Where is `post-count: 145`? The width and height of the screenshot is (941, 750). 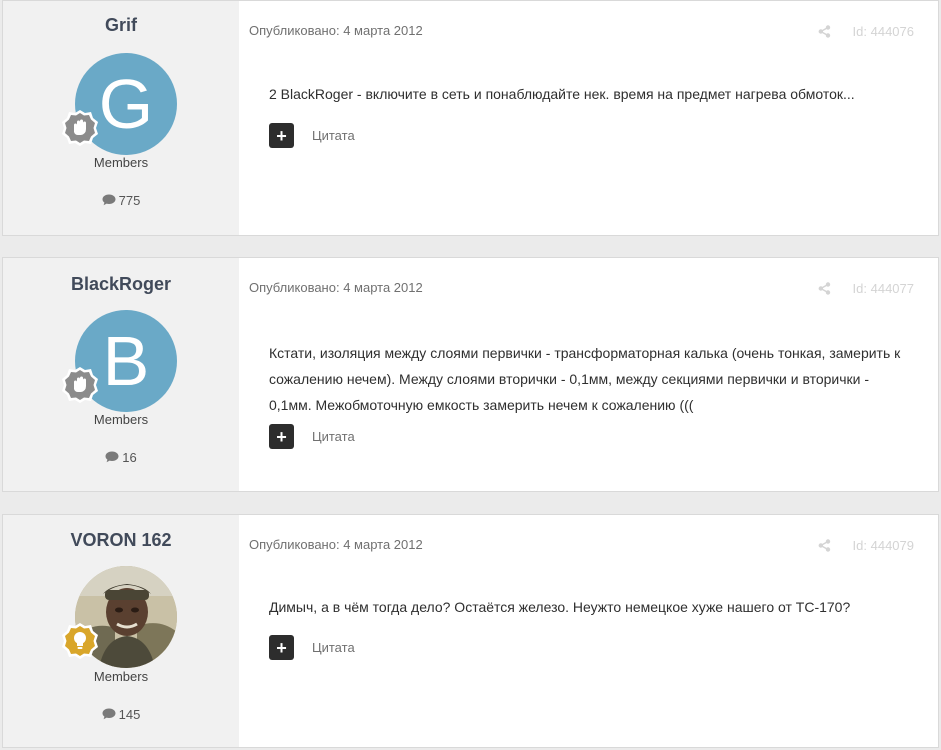
post-count: 145 is located at coordinates (121, 714).